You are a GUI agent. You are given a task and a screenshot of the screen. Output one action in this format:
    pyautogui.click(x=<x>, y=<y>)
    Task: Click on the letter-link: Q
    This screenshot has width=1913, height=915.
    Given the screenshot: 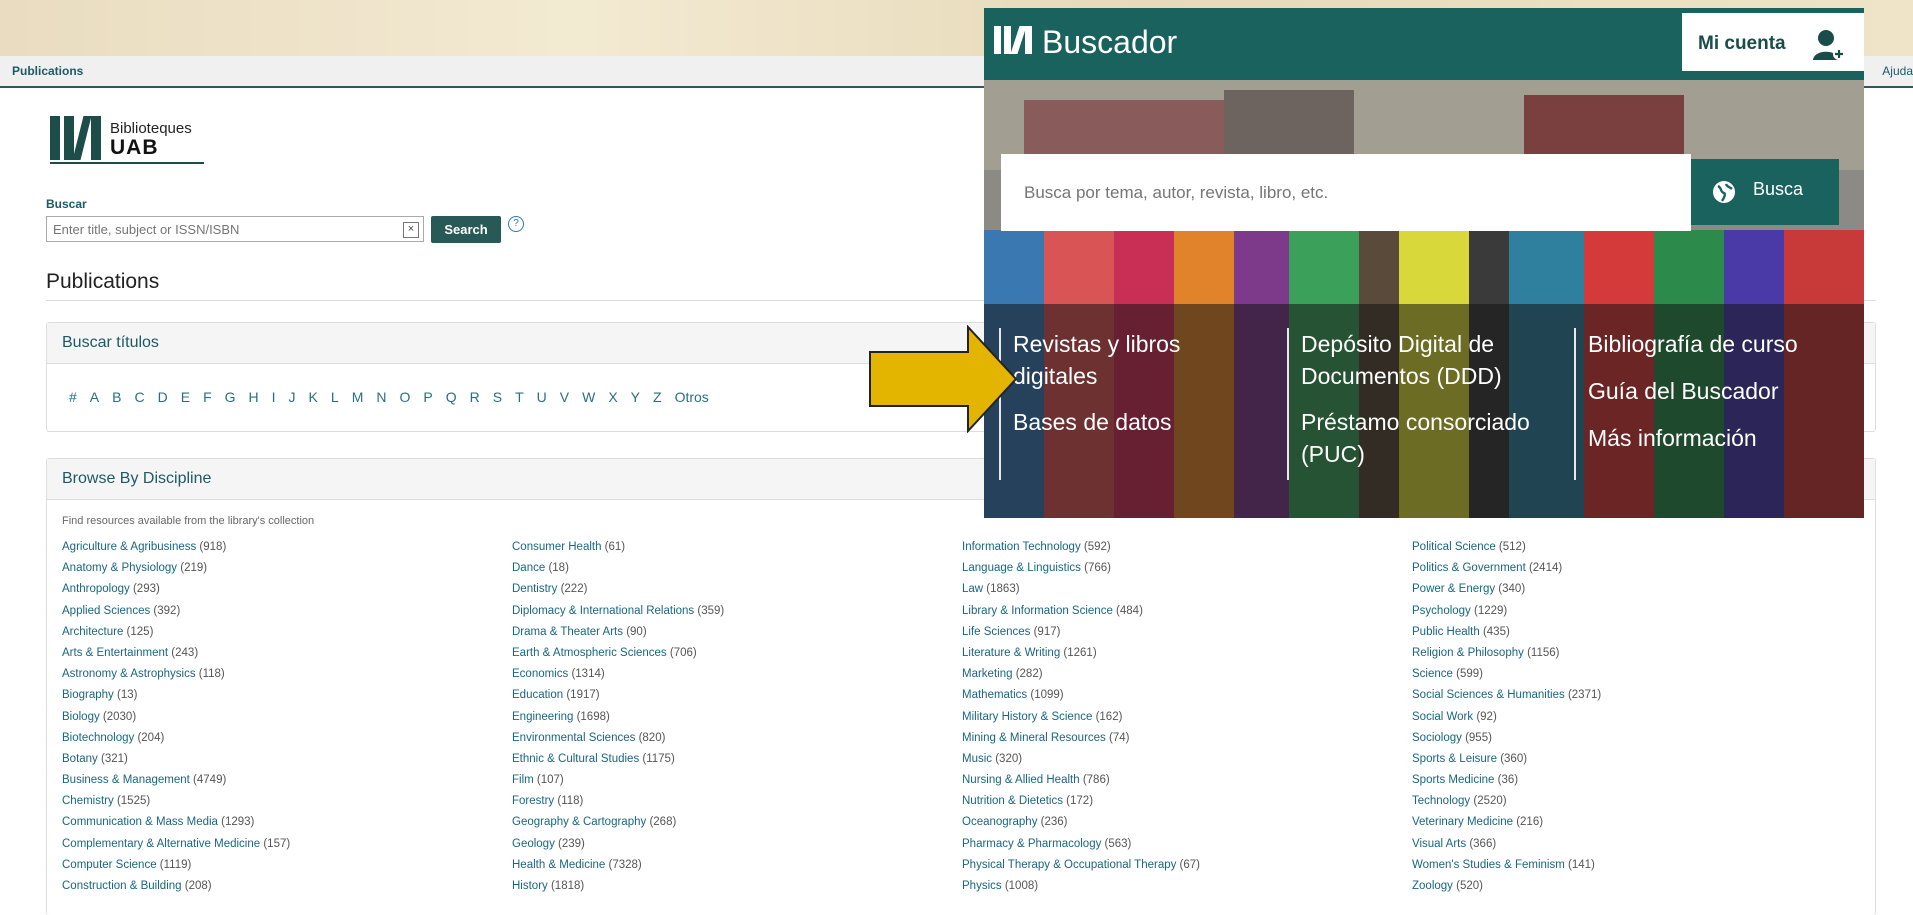 What is the action you would take?
    pyautogui.click(x=451, y=397)
    